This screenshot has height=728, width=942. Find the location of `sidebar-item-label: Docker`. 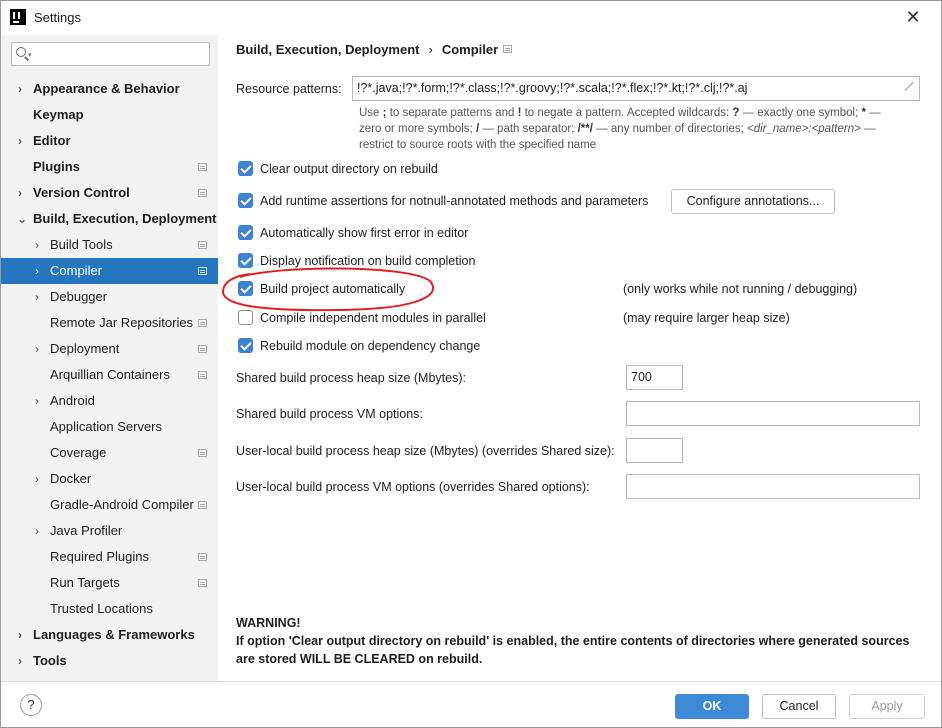

sidebar-item-label: Docker is located at coordinates (71, 478).